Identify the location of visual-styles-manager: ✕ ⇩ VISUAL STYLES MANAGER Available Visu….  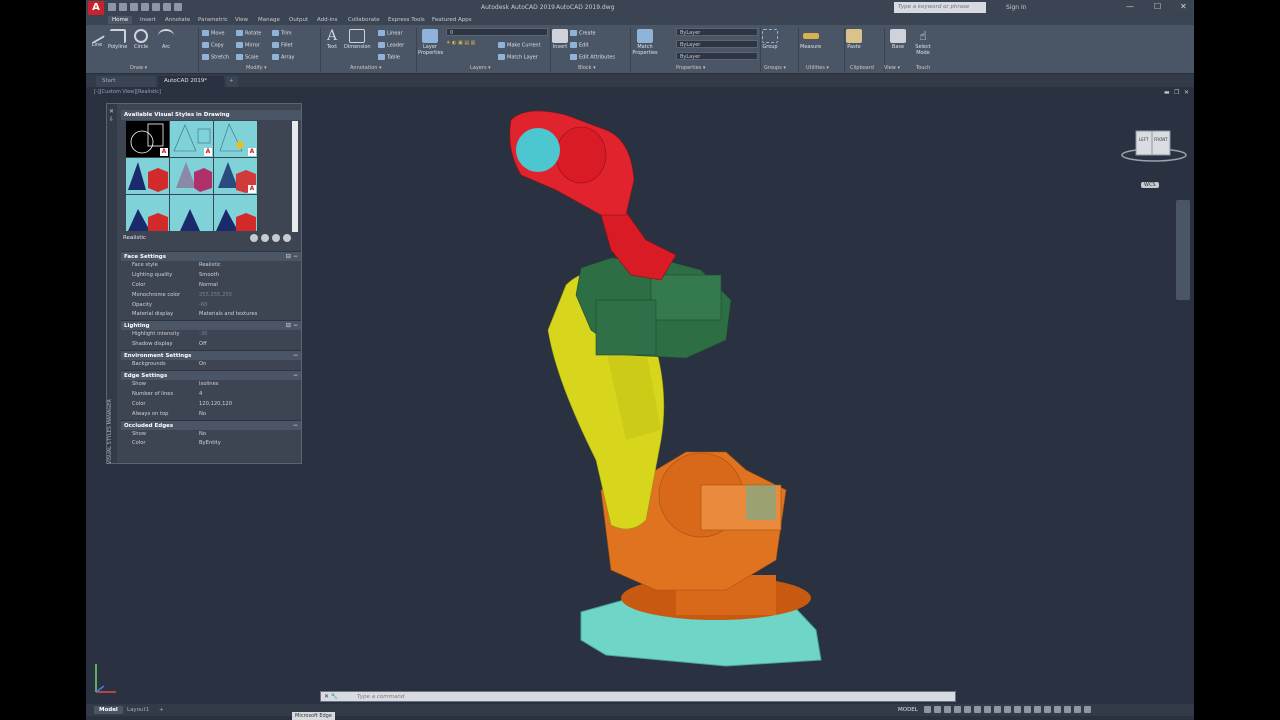
(204, 283).